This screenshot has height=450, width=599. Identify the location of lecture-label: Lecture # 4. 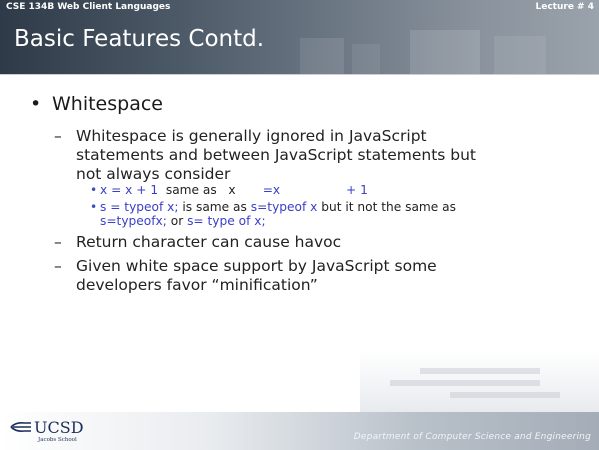
(565, 7).